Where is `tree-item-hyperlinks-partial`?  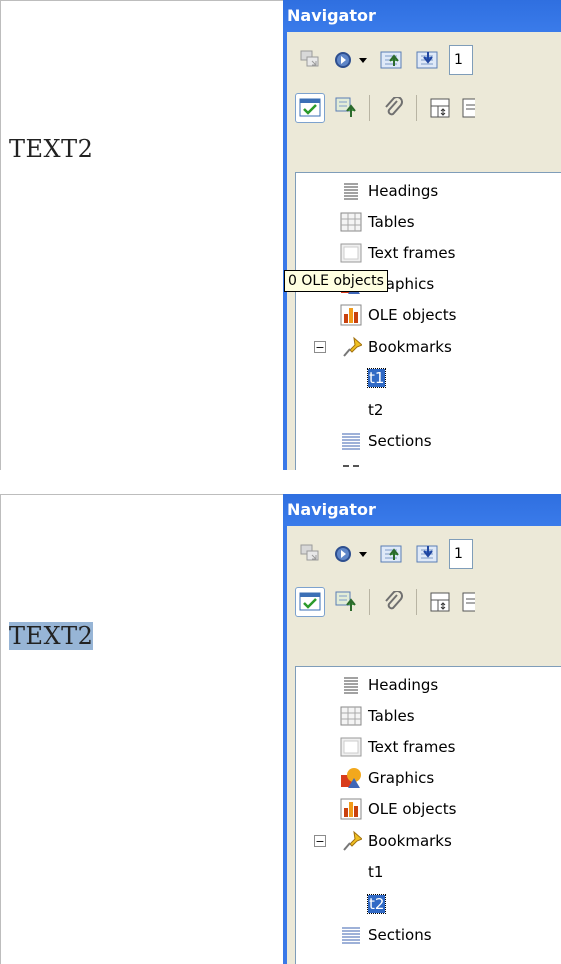 tree-item-hyperlinks-partial is located at coordinates (354, 463).